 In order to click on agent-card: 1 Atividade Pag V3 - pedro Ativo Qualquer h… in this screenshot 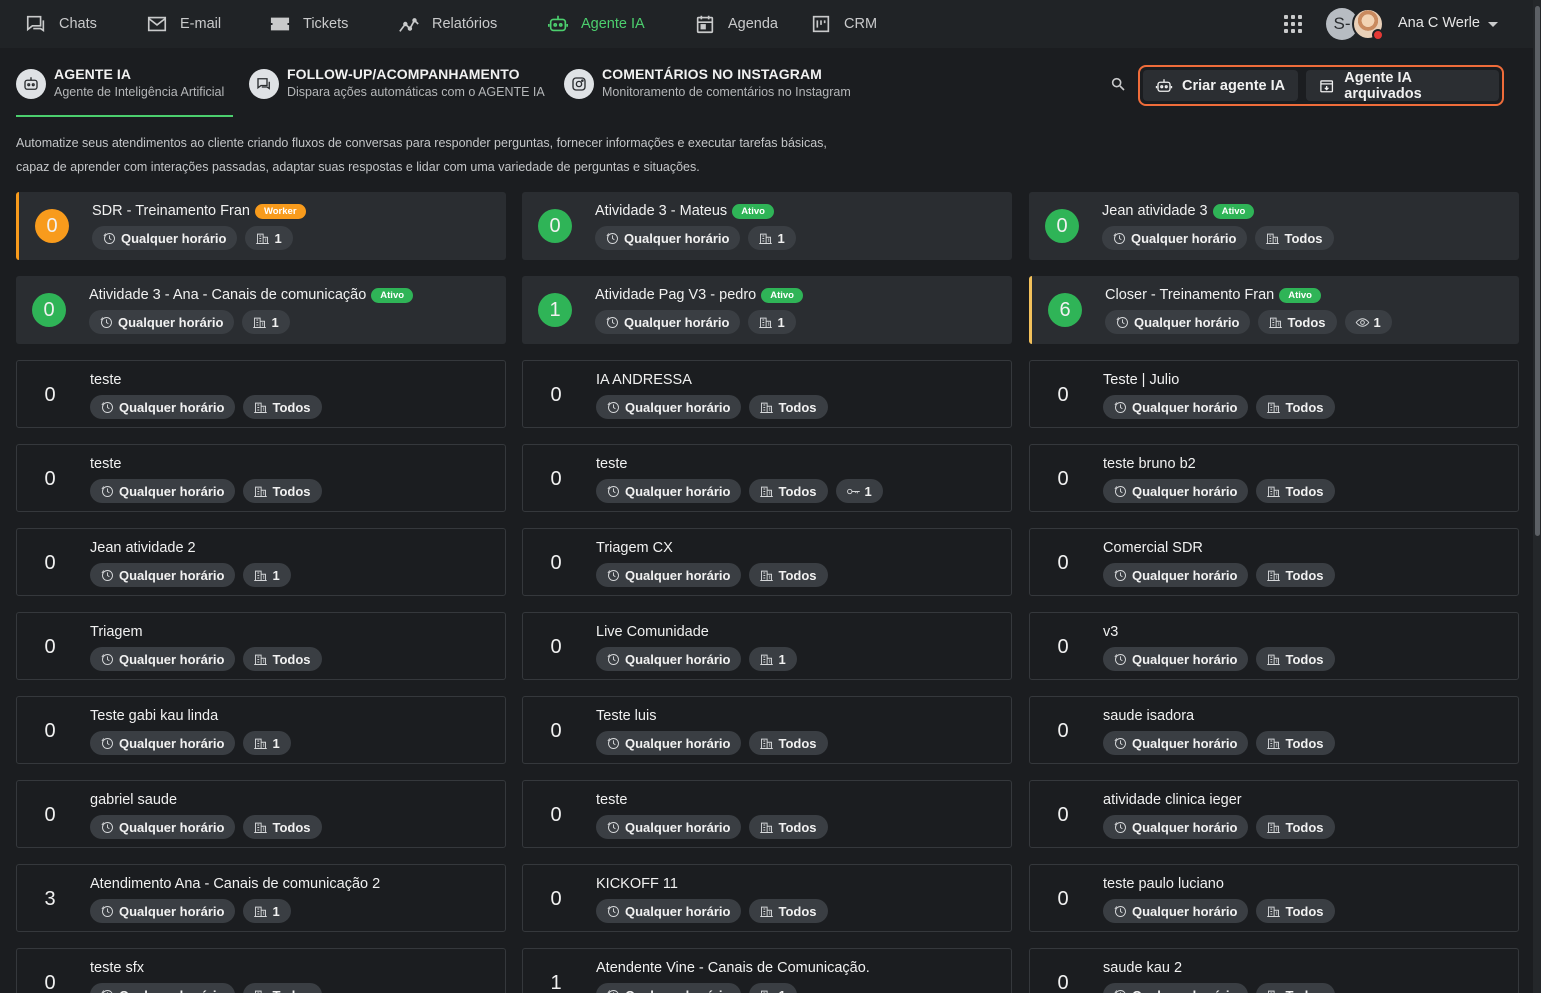, I will do `click(767, 310)`.